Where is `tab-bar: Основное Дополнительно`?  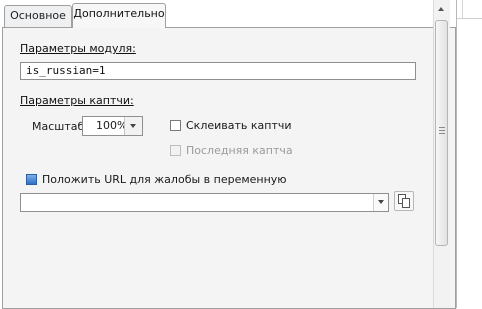
tab-bar: Основное Дополнительно is located at coordinates (228, 14).